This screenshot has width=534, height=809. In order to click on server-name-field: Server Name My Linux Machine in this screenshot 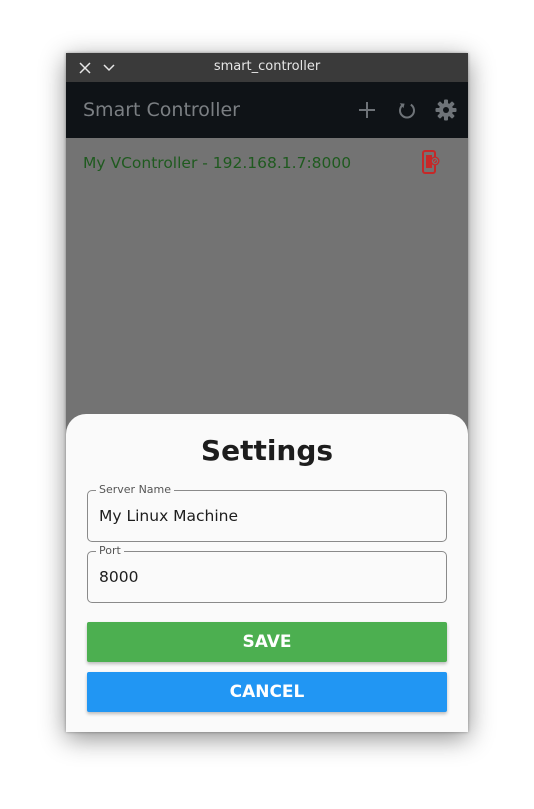, I will do `click(267, 512)`.